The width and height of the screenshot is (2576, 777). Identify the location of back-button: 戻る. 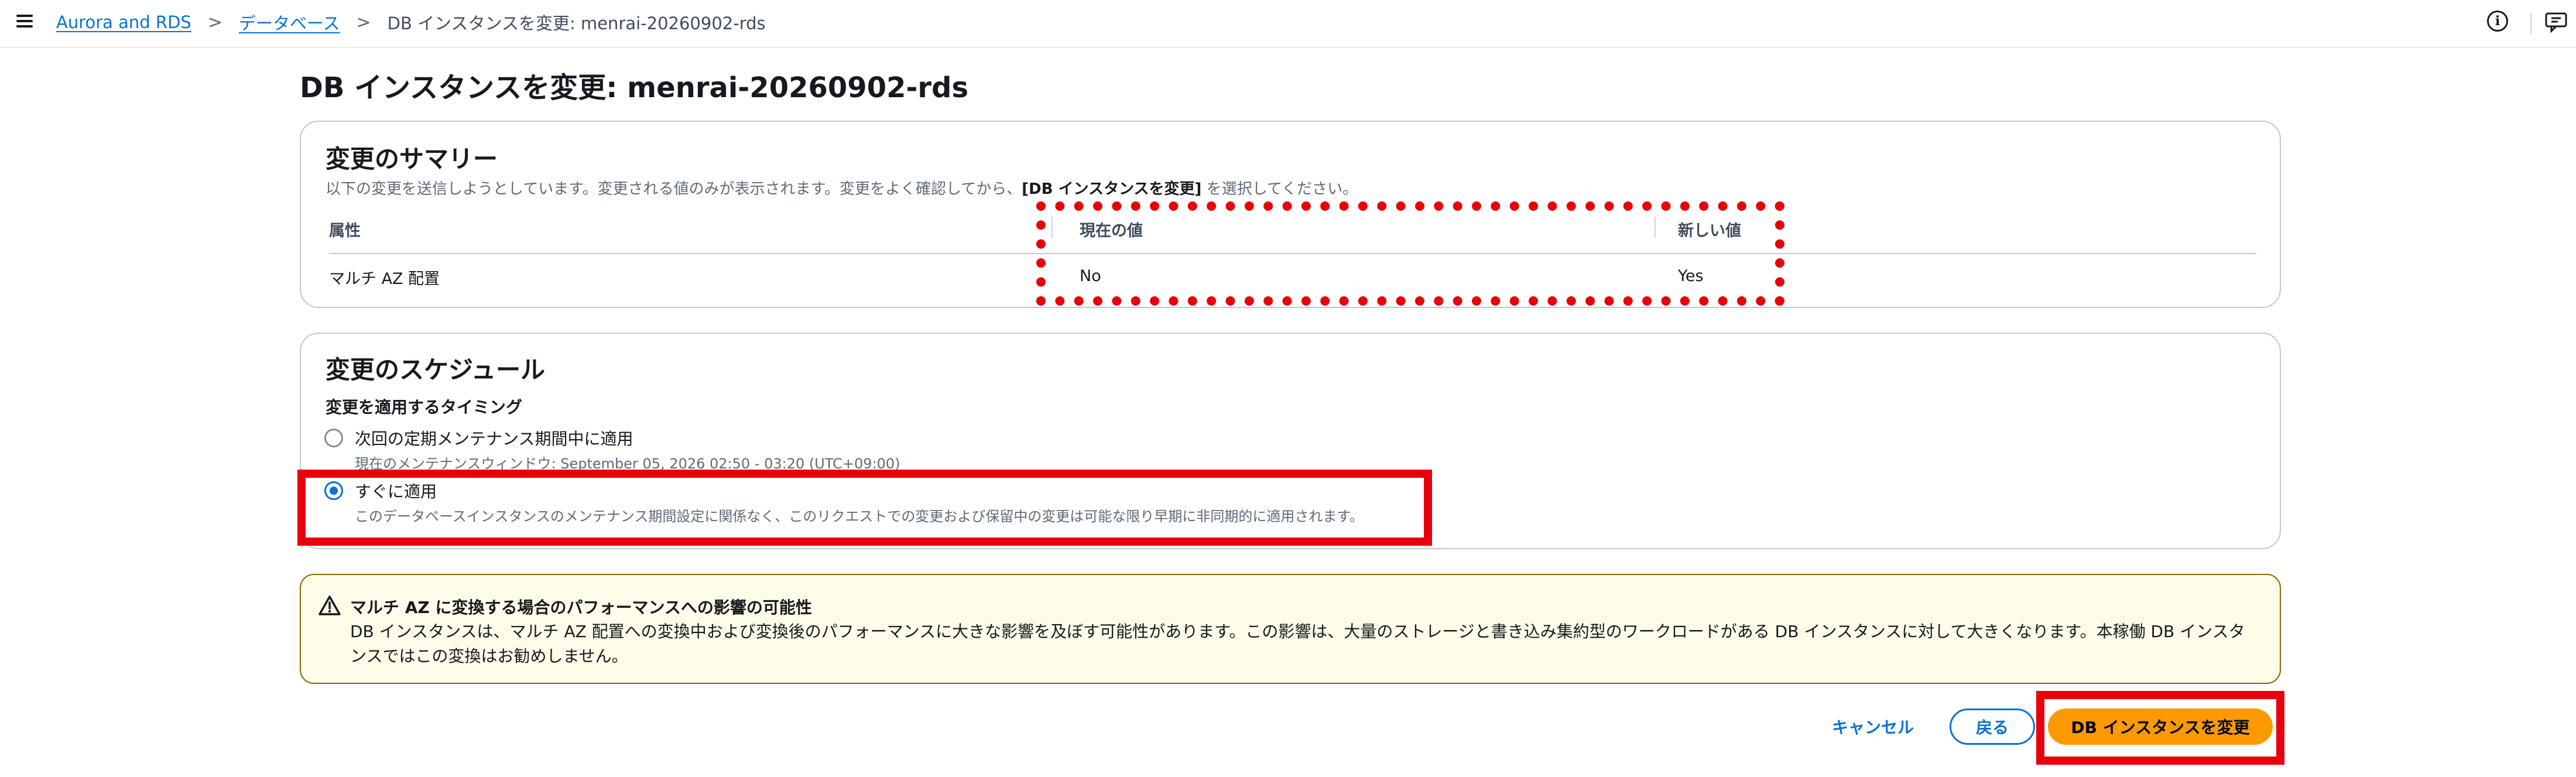
(1992, 726).